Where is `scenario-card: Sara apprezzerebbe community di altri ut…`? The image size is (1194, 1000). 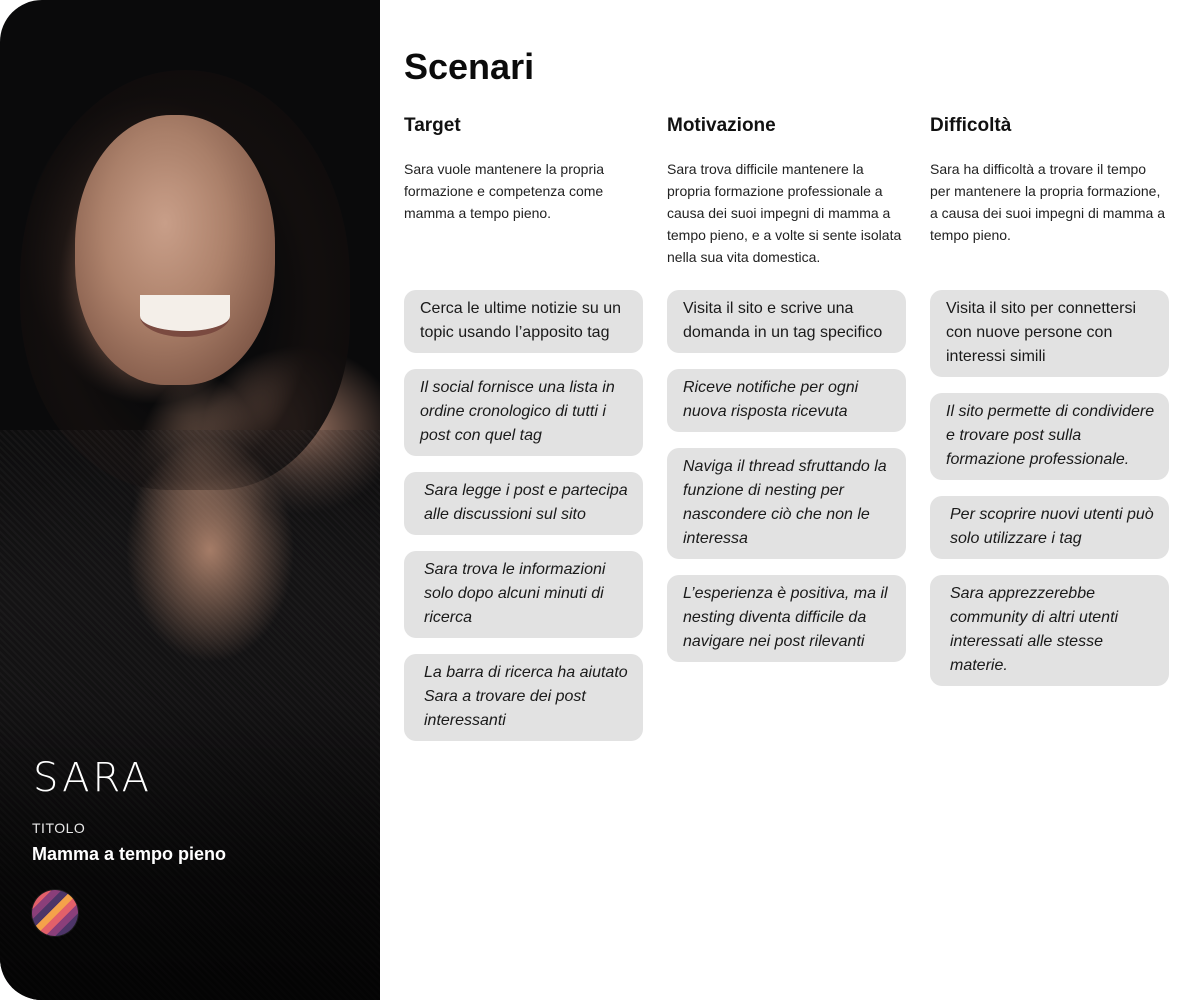
scenario-card: Sara apprezzerebbe community di altri ut… is located at coordinates (1049, 630).